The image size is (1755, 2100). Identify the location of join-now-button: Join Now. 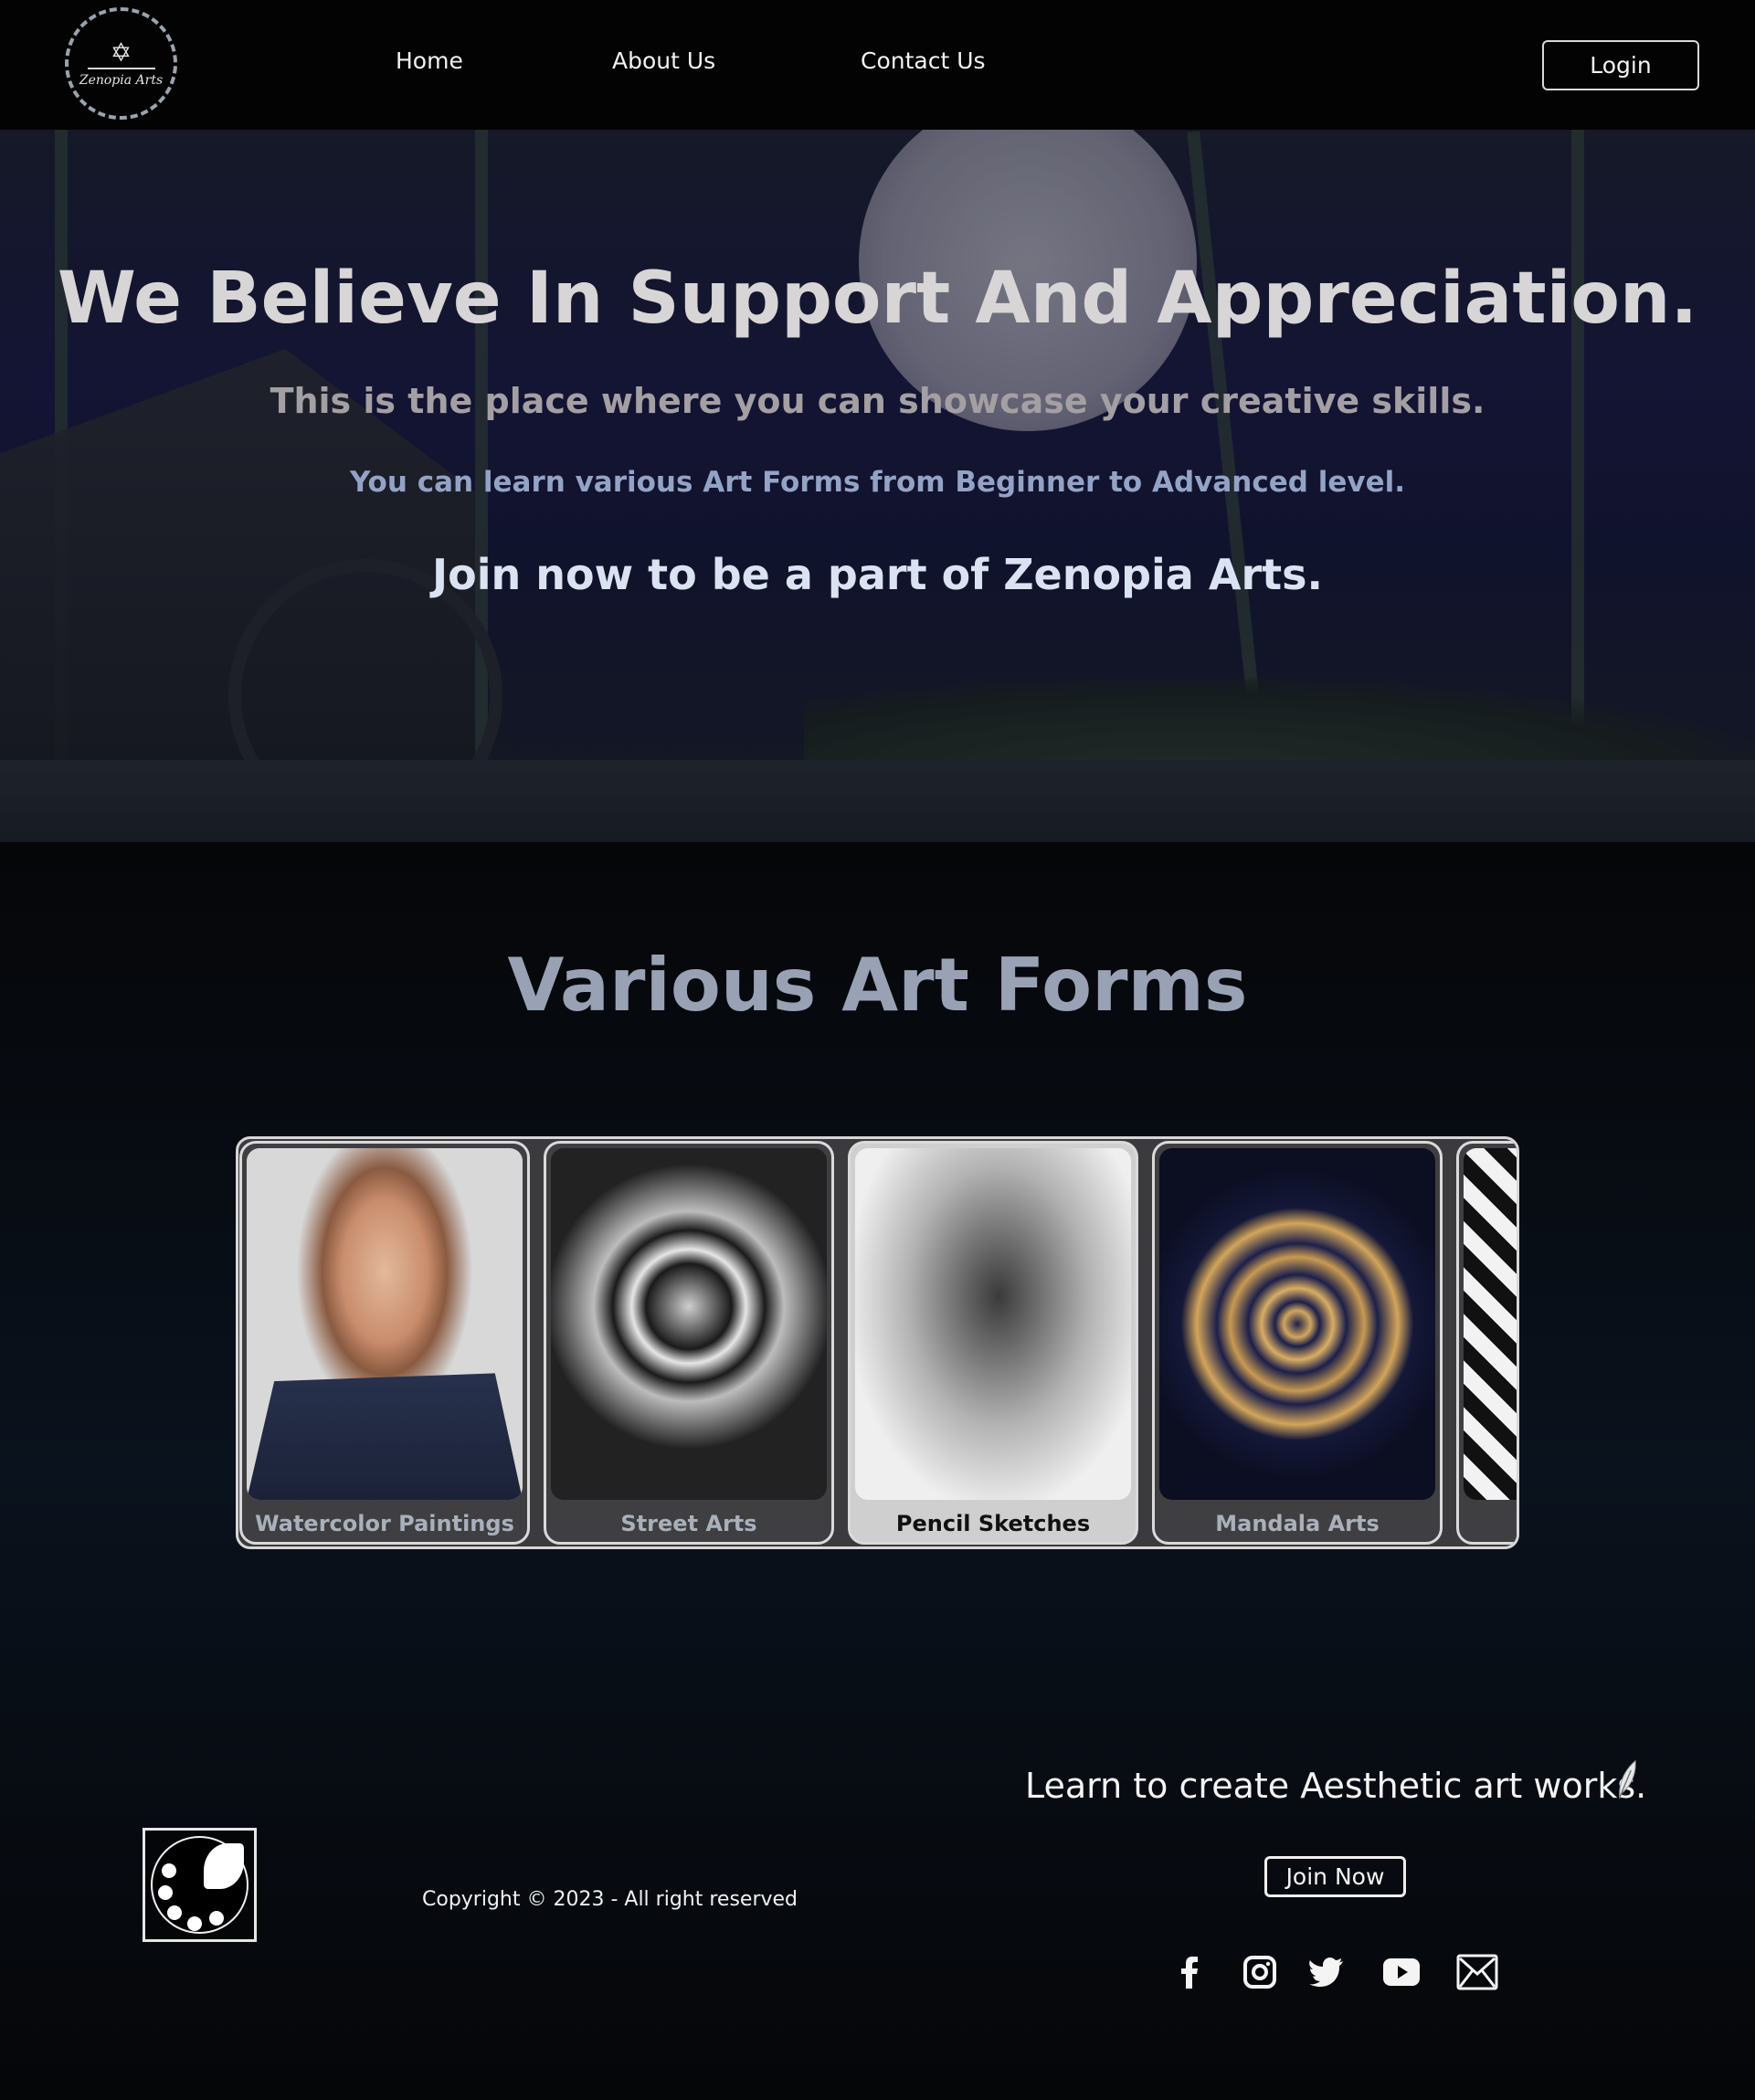
(1335, 1877).